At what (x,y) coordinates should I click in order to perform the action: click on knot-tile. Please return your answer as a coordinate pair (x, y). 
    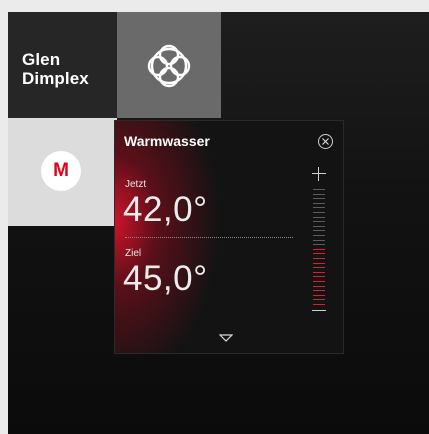
    Looking at the image, I should click on (169, 65).